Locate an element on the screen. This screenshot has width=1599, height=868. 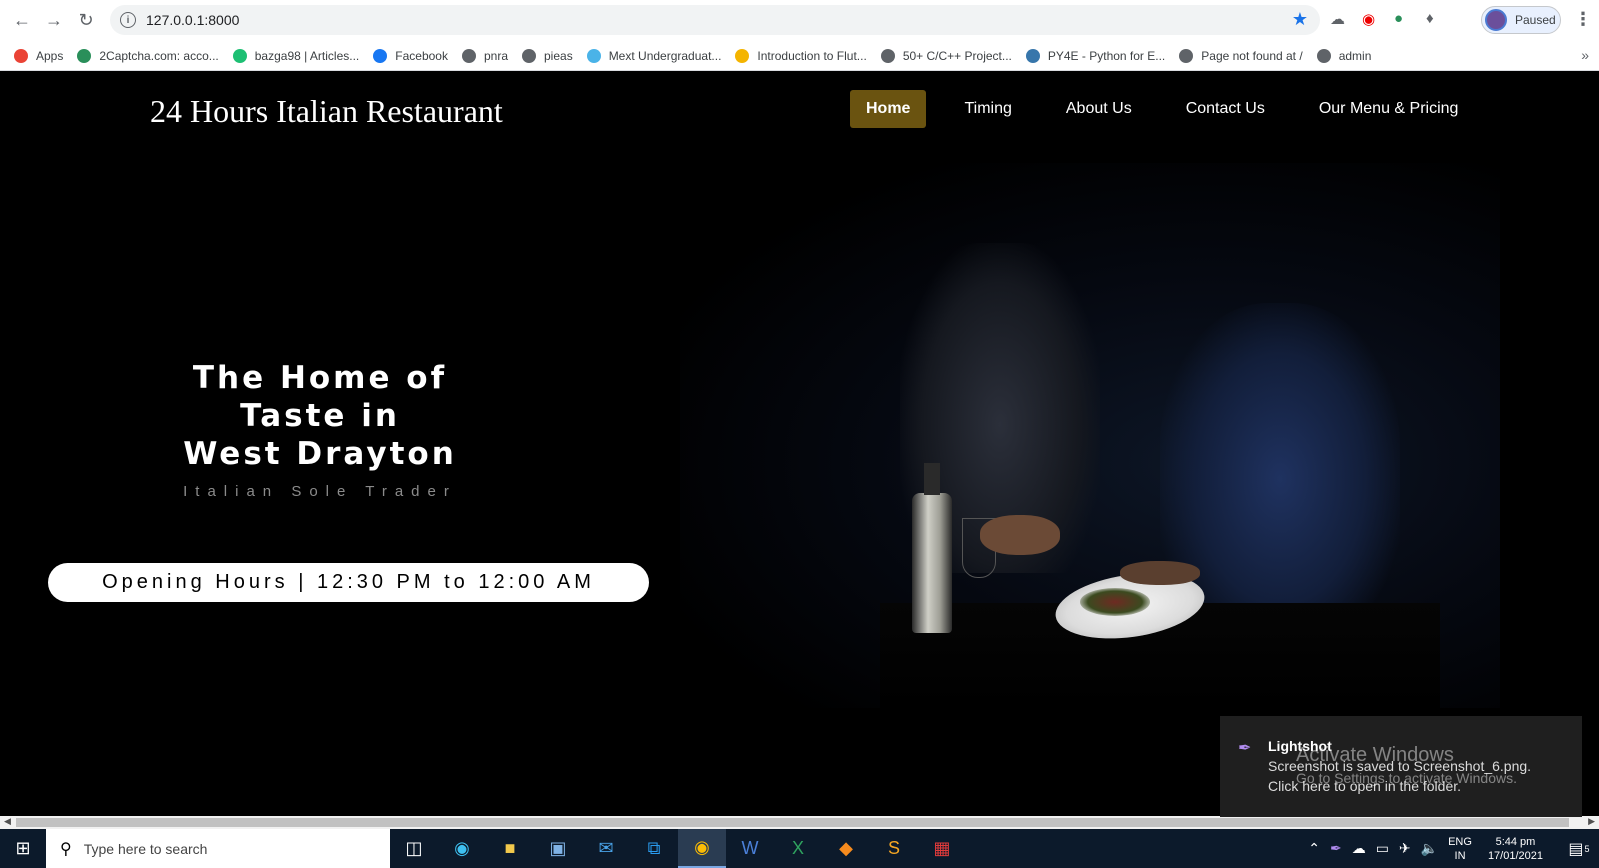
bookmark-item: Facebook is located at coordinates (410, 55).